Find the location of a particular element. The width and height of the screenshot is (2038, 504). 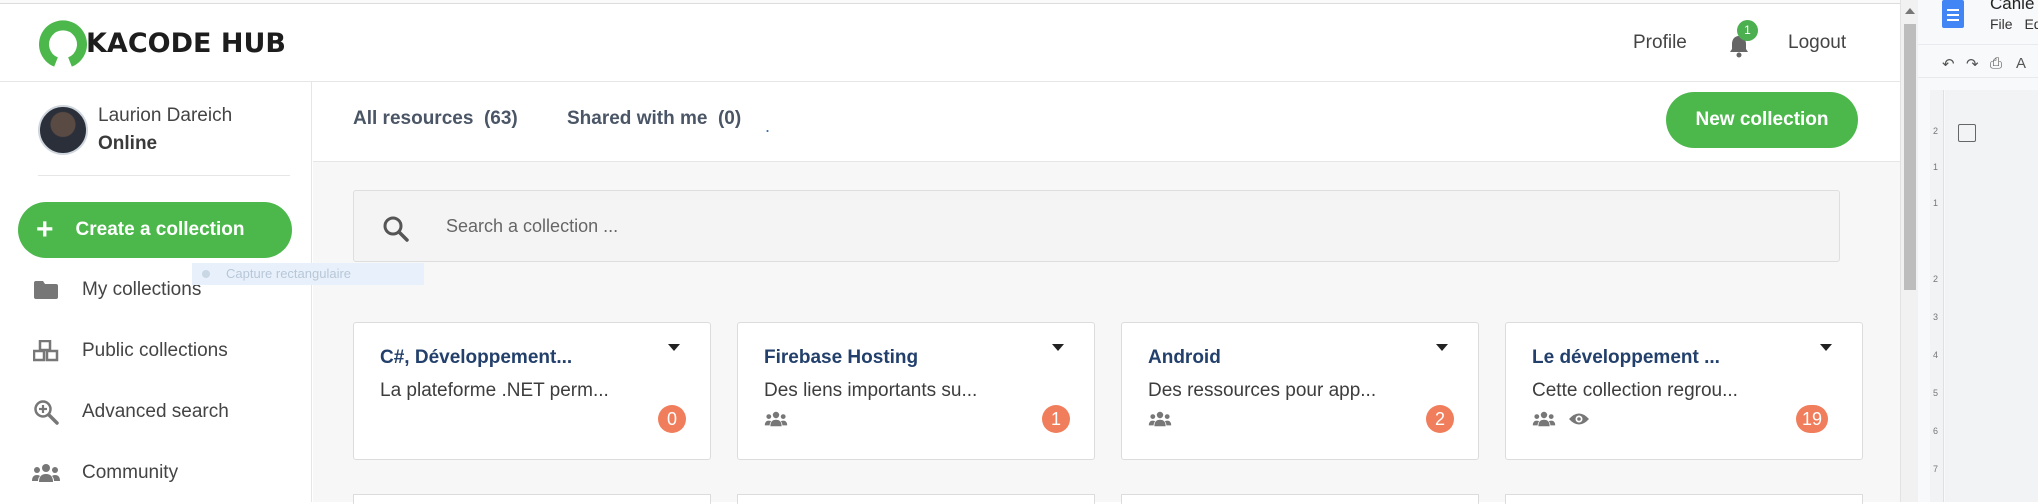

brand-name: KACODE HUB is located at coordinates (186, 43).